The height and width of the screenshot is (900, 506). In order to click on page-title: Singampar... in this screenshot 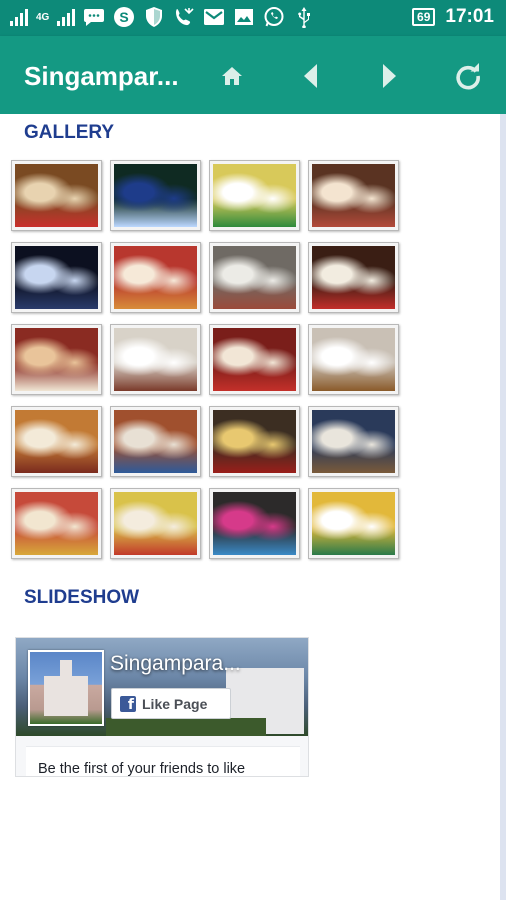, I will do `click(101, 76)`.